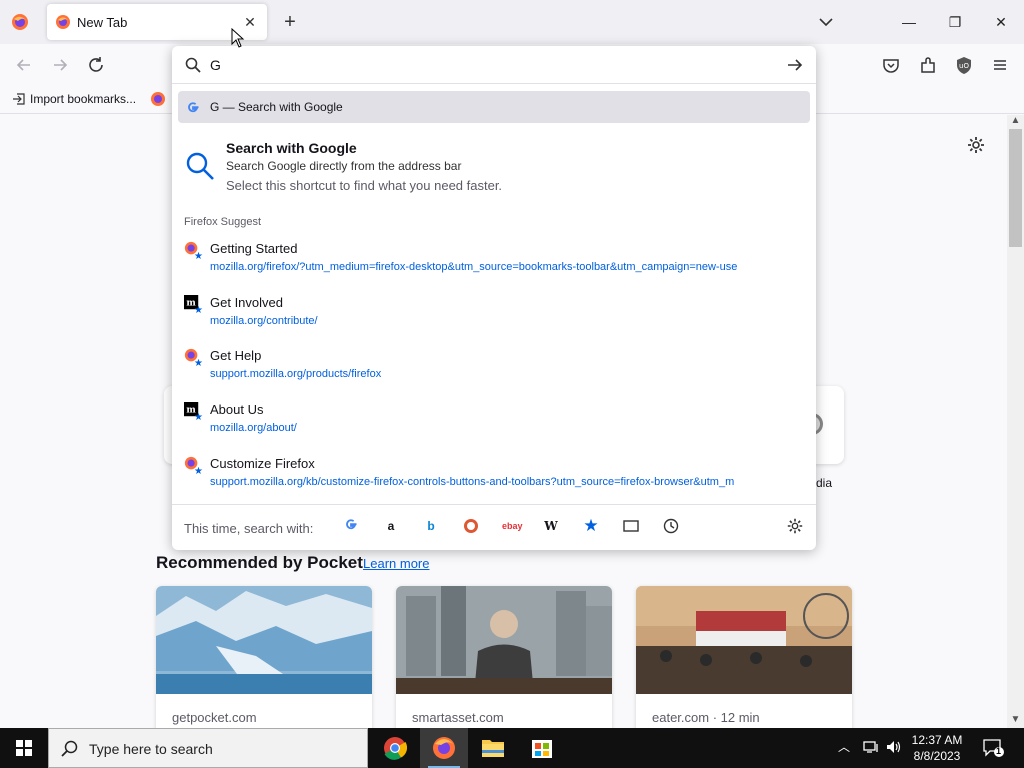  I want to click on heuristic-result: G — Search with Google, so click(494, 107).